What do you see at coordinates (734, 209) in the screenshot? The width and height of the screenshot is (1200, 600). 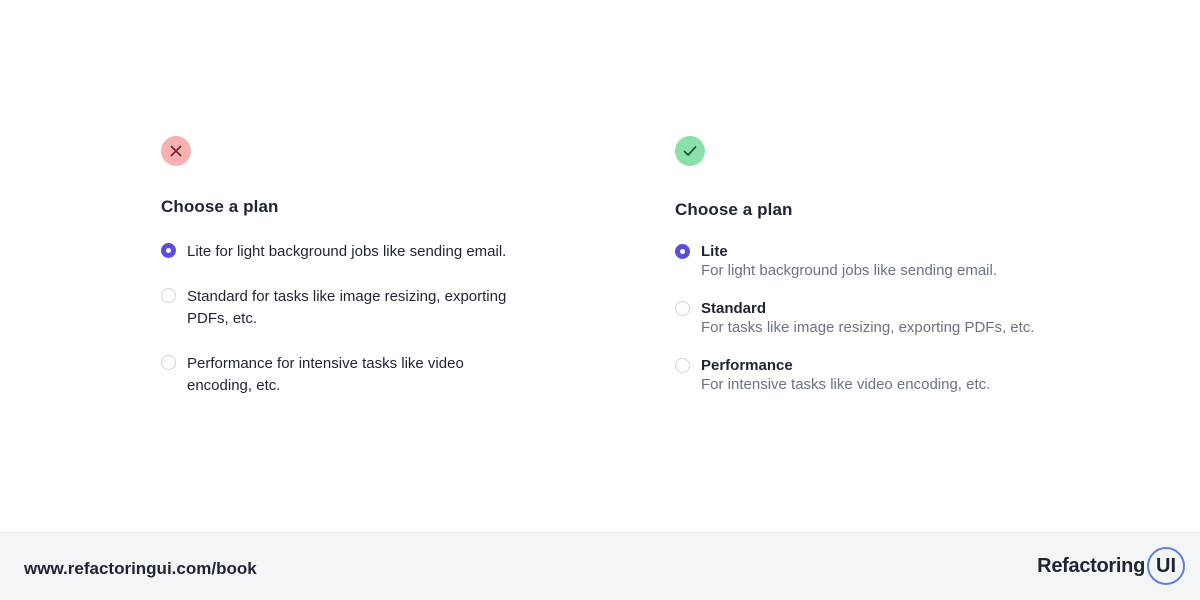 I see `good-title: Choose a plan` at bounding box center [734, 209].